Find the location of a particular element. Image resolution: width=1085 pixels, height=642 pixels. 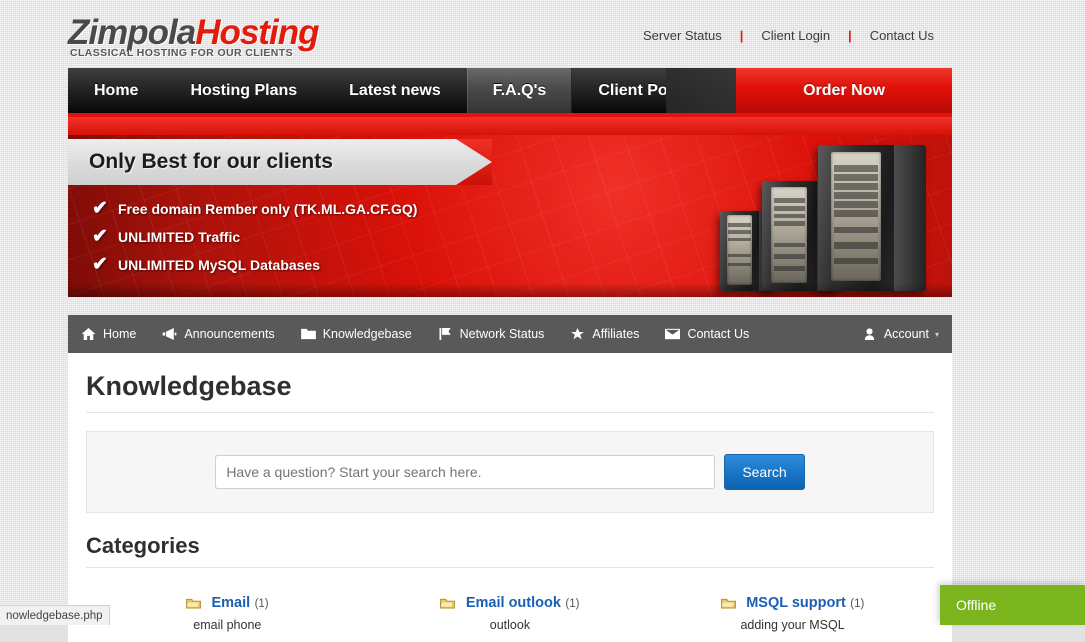

category-title-row: MSQL support (1) is located at coordinates (792, 603).